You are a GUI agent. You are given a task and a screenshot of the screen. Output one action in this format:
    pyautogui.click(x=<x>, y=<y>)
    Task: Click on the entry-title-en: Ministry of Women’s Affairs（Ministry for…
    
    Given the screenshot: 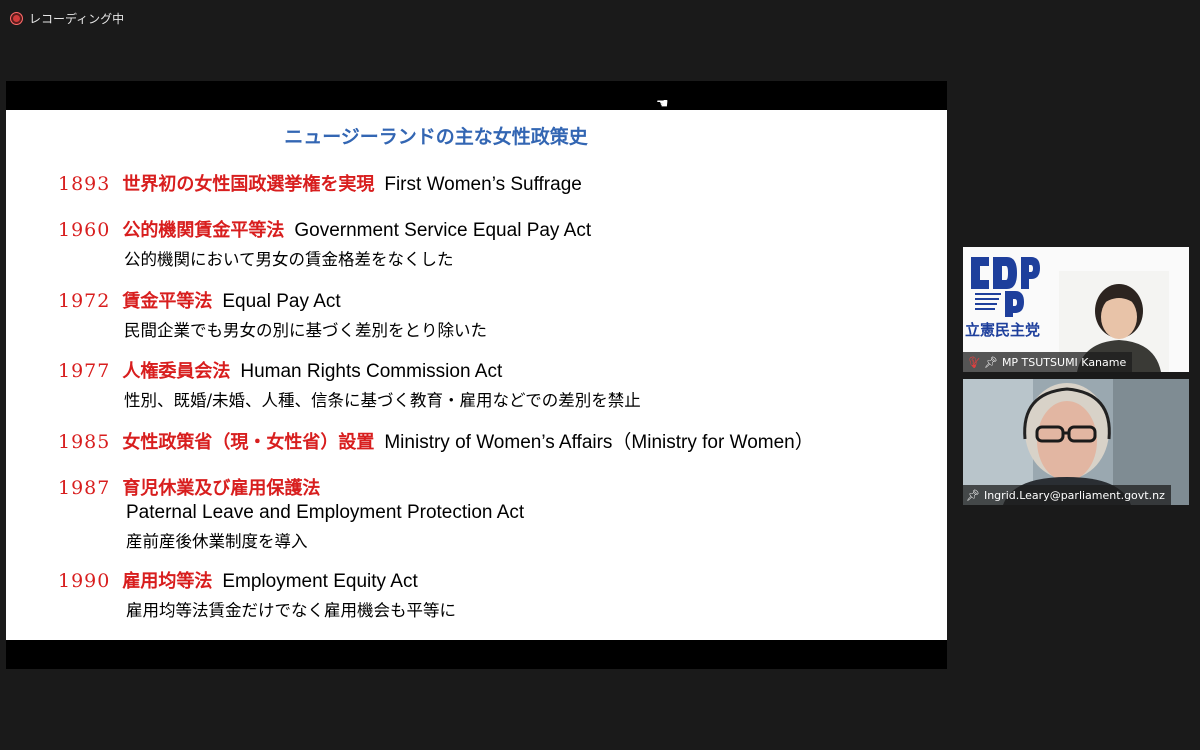 What is the action you would take?
    pyautogui.click(x=599, y=442)
    